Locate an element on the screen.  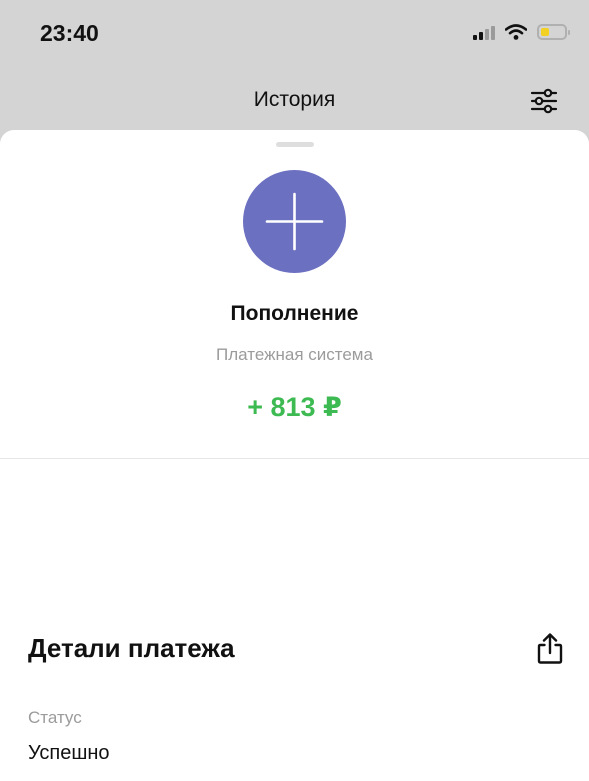
status-label: Статус is located at coordinates (55, 717).